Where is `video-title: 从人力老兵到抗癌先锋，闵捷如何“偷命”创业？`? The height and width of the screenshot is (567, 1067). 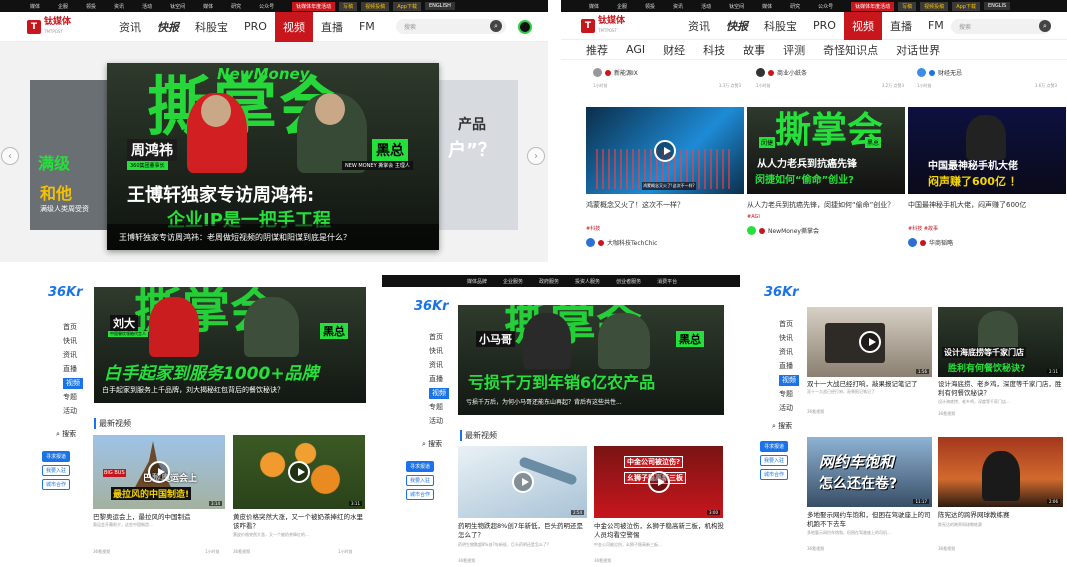
video-title: 从人力老兵到抗癌先锋，闵捷如何“偷命”创业？ is located at coordinates (826, 205).